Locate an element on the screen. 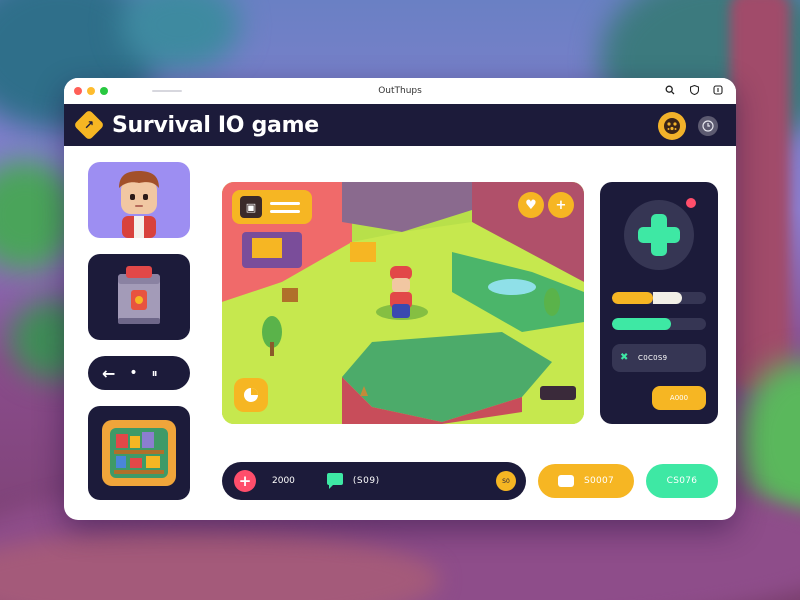  app-header: ↗ Survival IO game is located at coordinates (400, 125).